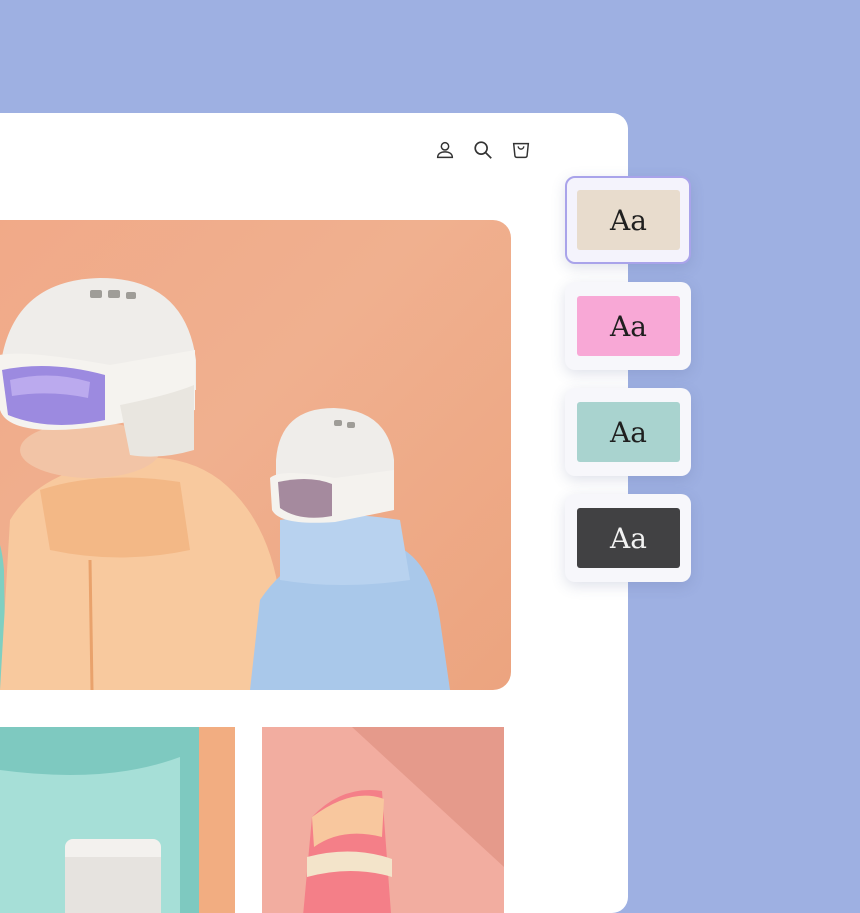  I want to click on search-icon, so click(483, 150).